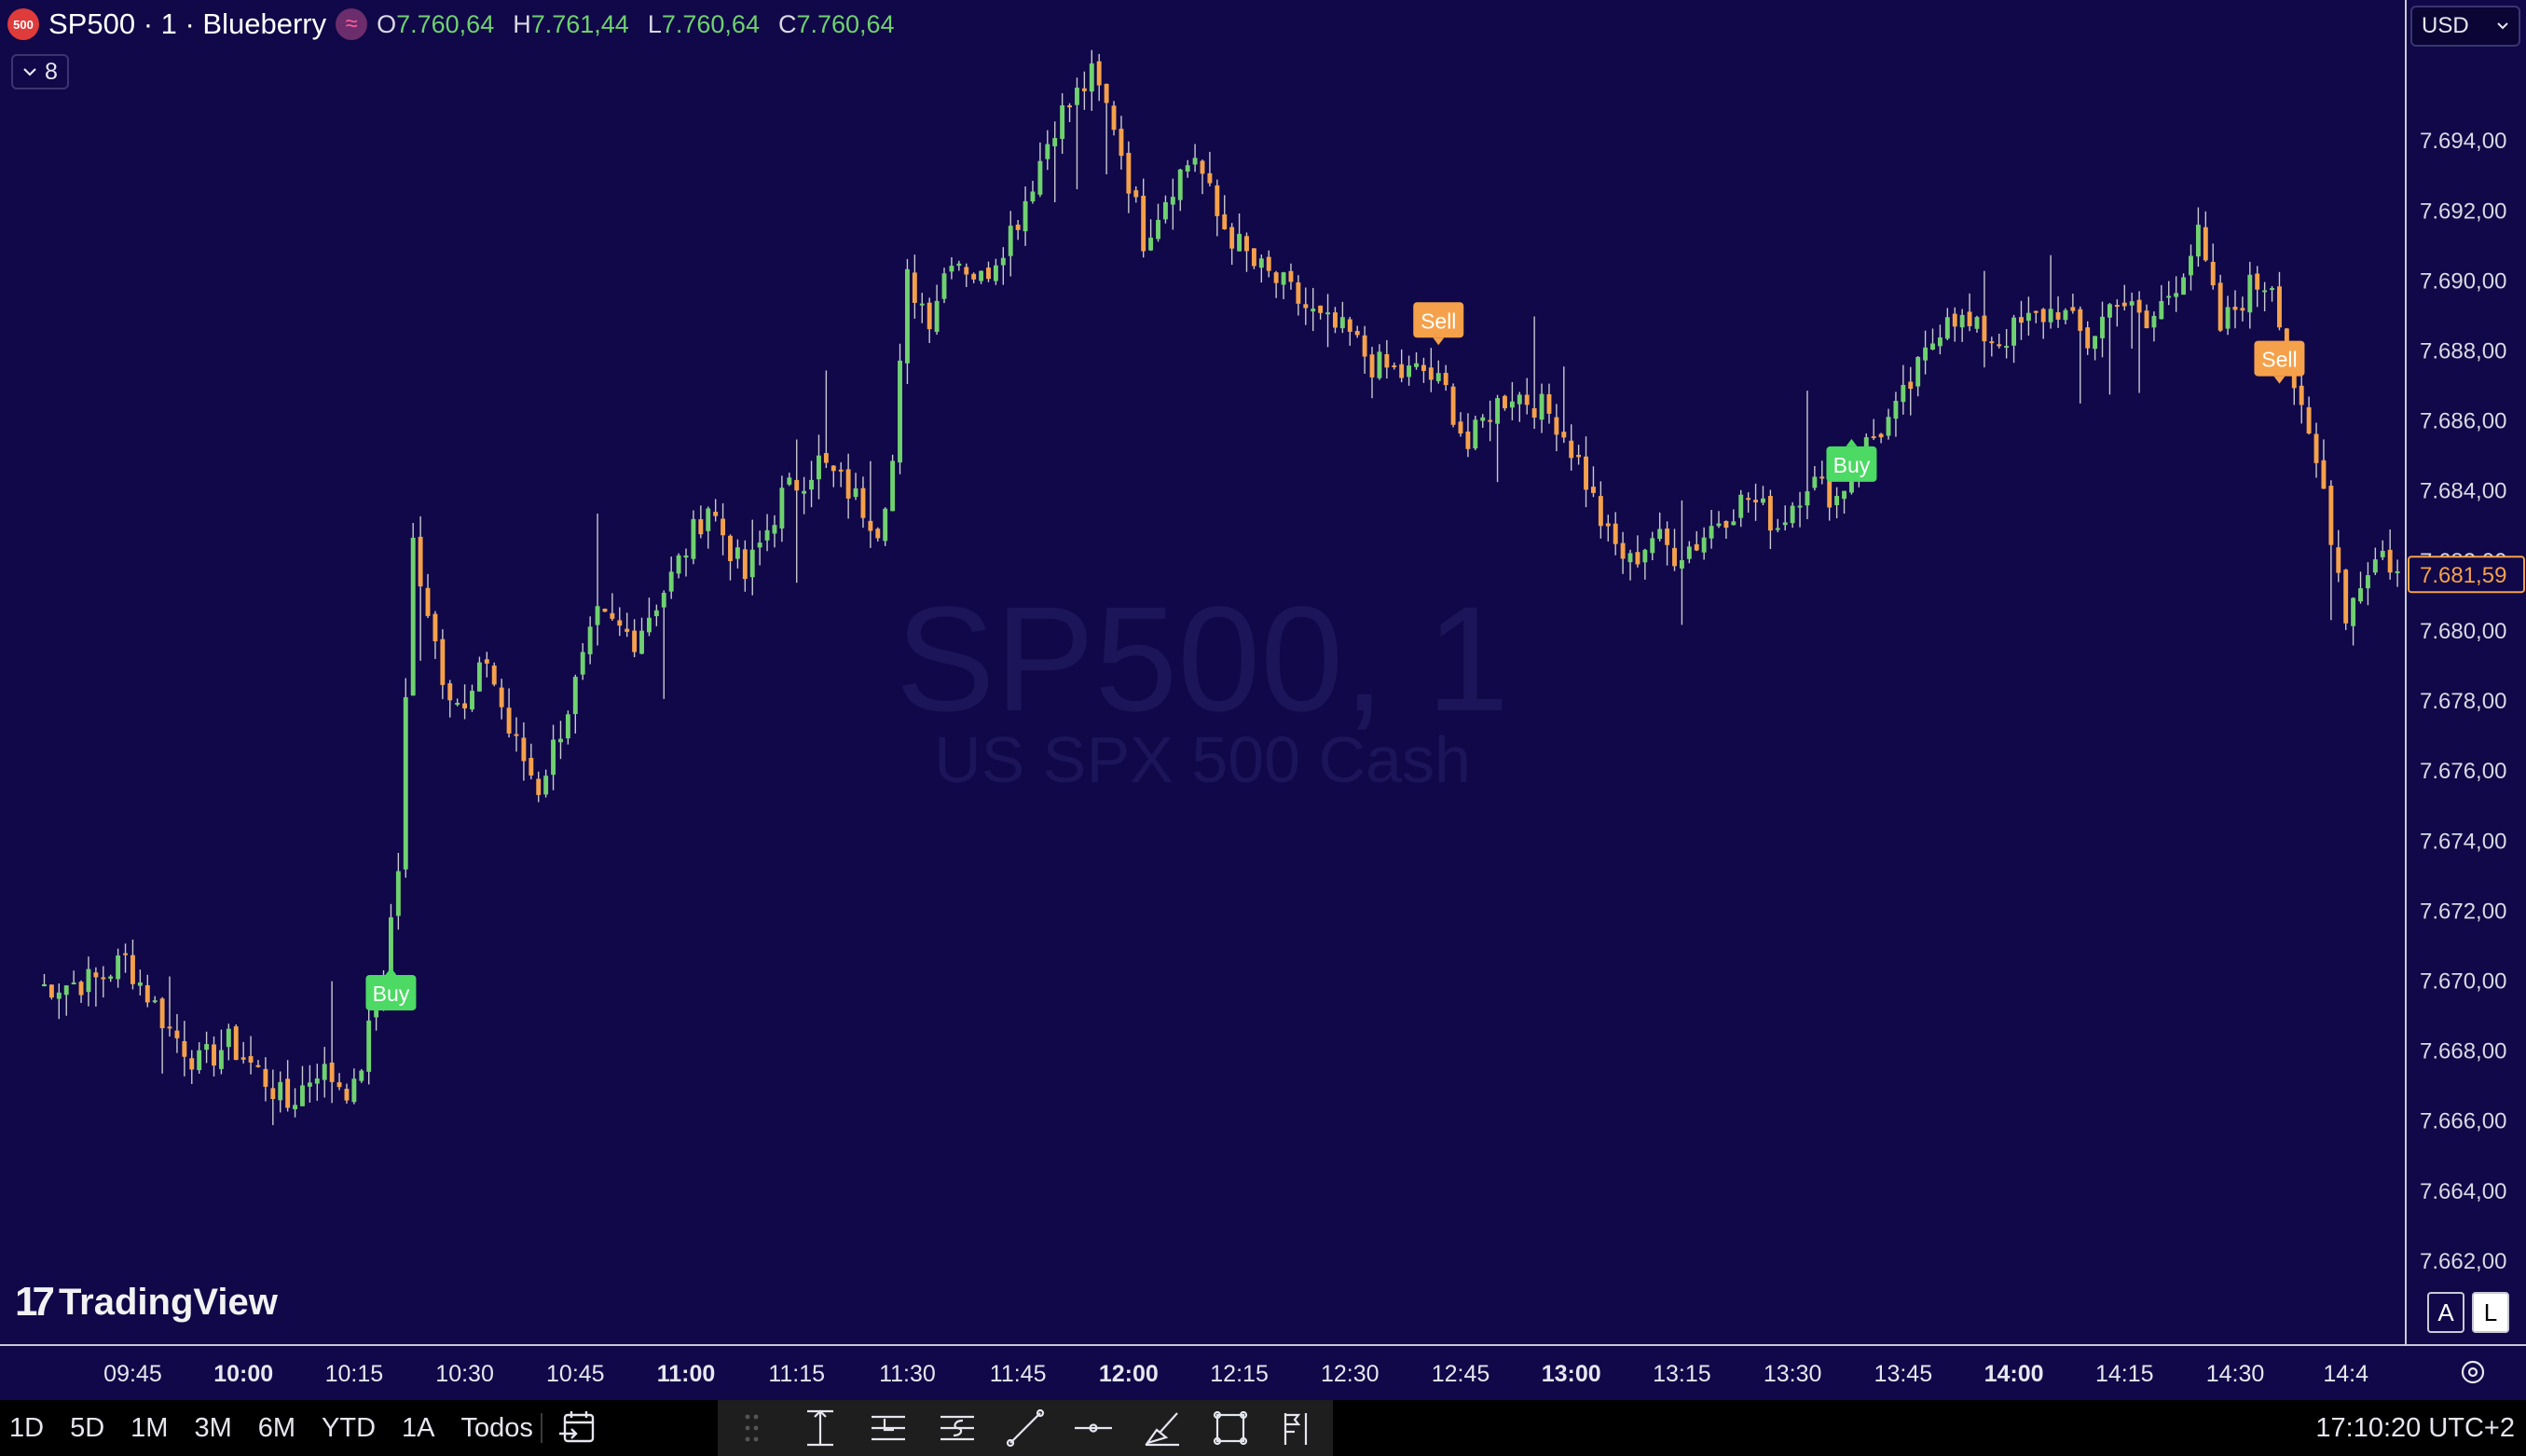  Describe the element at coordinates (2446, 25) in the screenshot. I see `currency-value: USD` at that location.